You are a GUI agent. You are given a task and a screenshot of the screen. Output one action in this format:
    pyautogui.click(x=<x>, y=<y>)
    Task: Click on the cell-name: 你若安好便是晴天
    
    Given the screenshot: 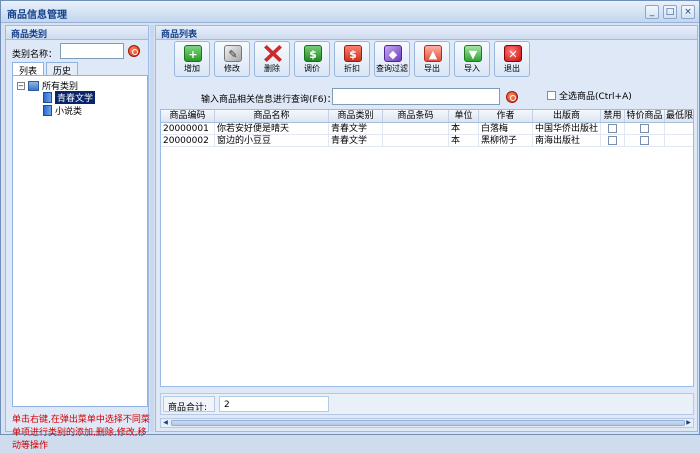 What is the action you would take?
    pyautogui.click(x=272, y=128)
    